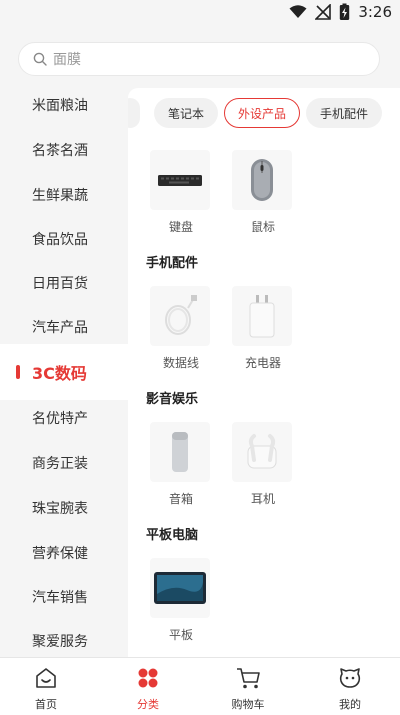 The width and height of the screenshot is (400, 715). I want to click on cart-icon, so click(248, 678).